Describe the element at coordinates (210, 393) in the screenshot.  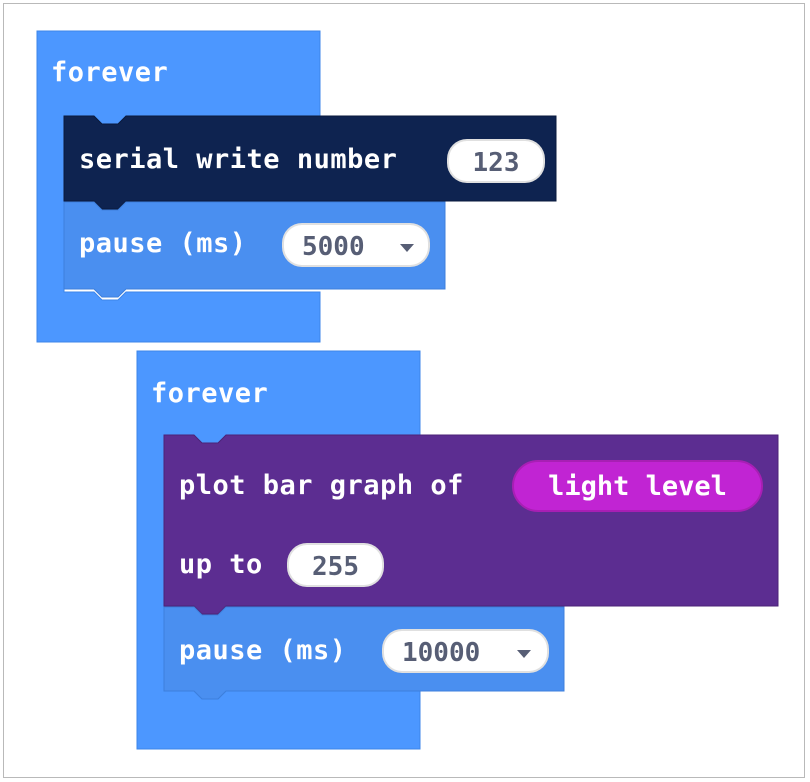
I see `forever-label-2: forever` at that location.